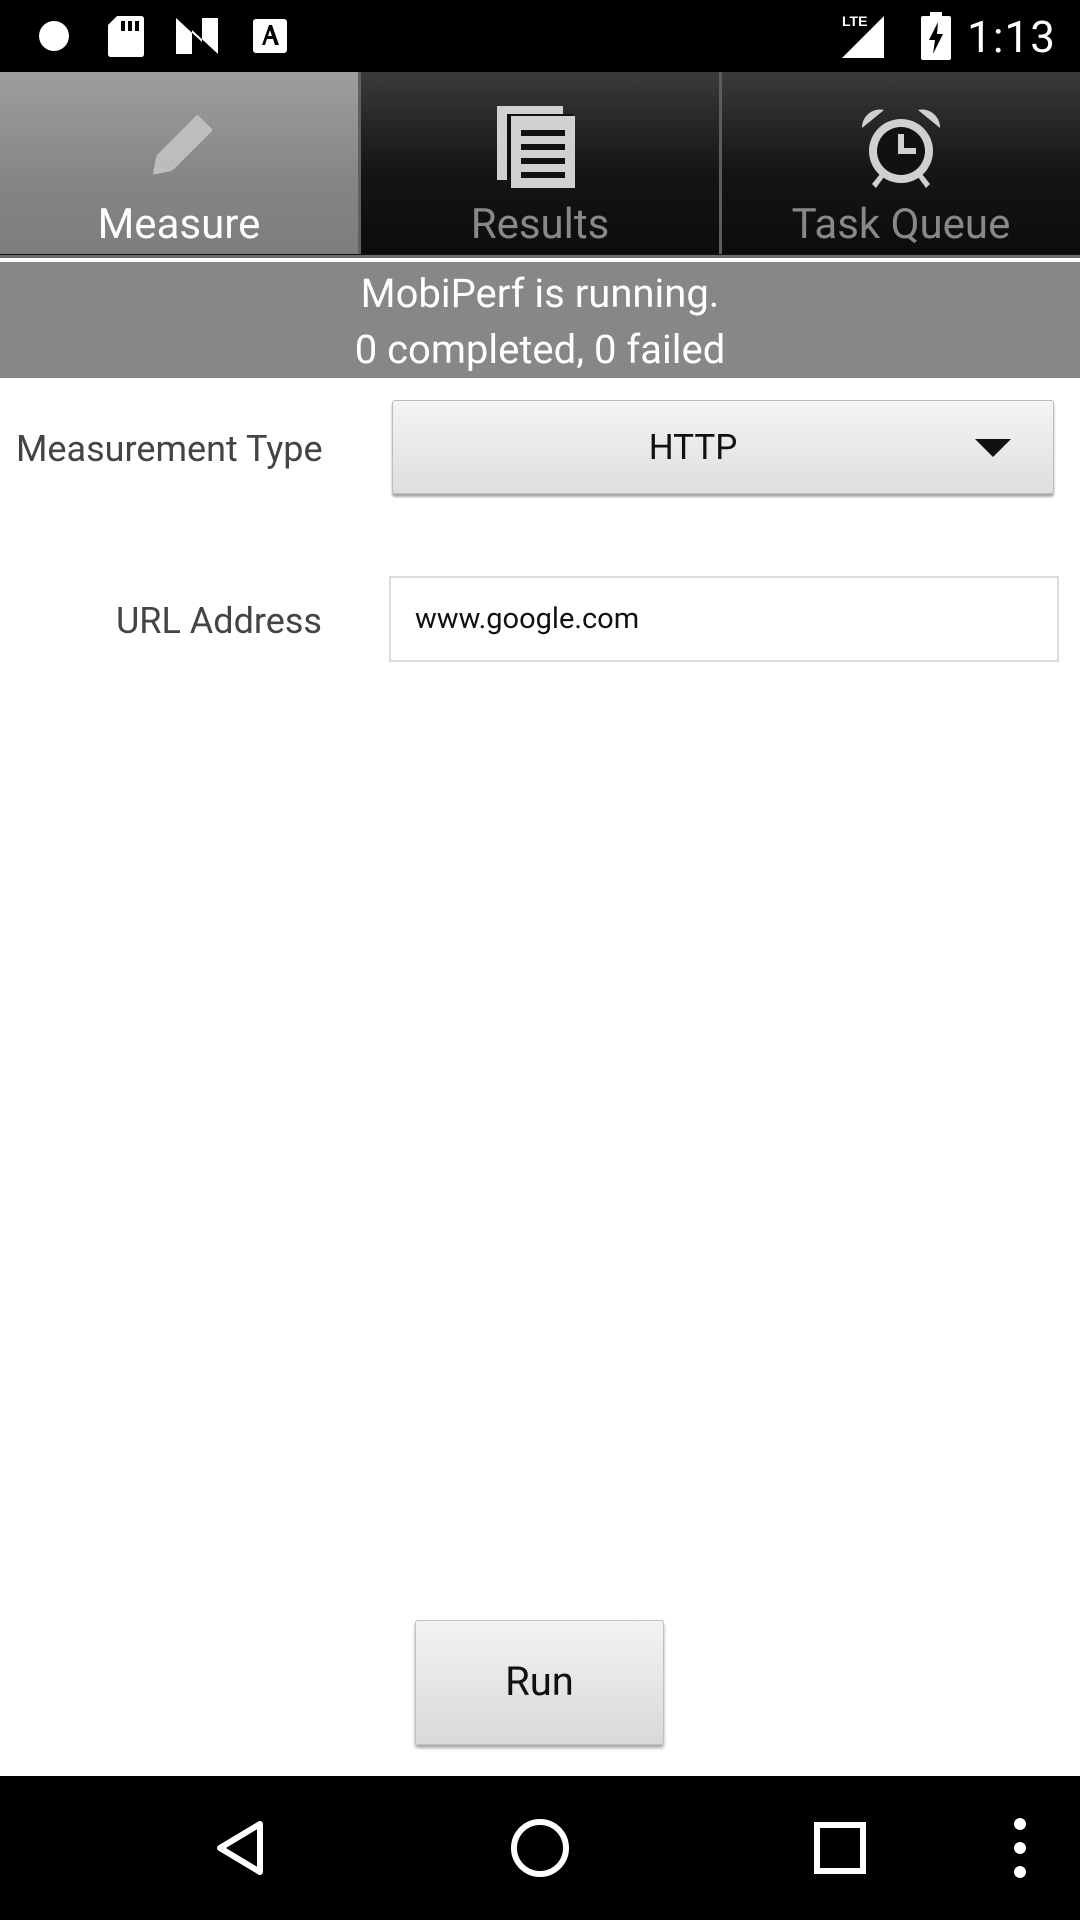  I want to click on document-list-icon, so click(540, 147).